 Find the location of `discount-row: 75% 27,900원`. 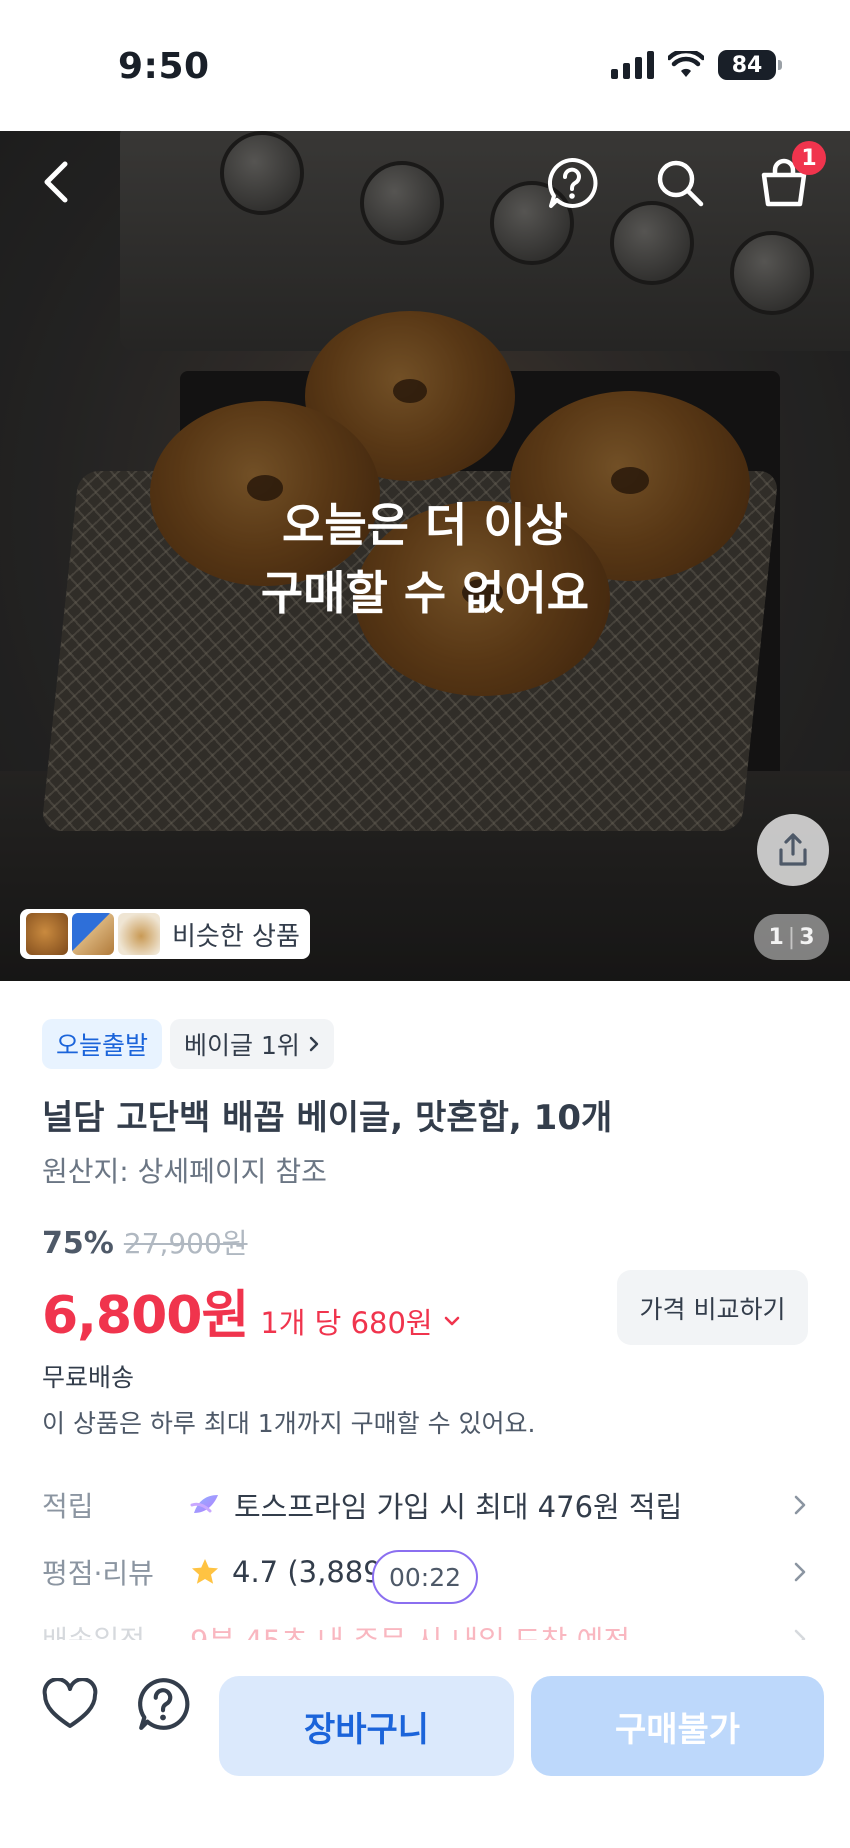

discount-row: 75% 27,900원 is located at coordinates (145, 1242).